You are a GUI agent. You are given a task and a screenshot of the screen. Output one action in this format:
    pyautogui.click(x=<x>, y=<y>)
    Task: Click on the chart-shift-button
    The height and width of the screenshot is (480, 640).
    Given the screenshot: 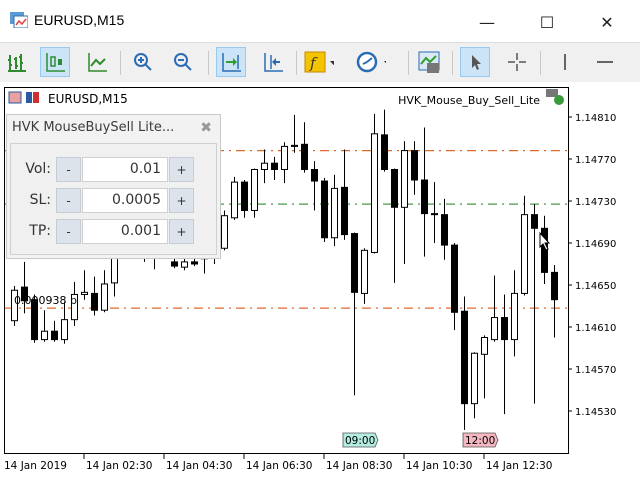 What is the action you would take?
    pyautogui.click(x=273, y=62)
    